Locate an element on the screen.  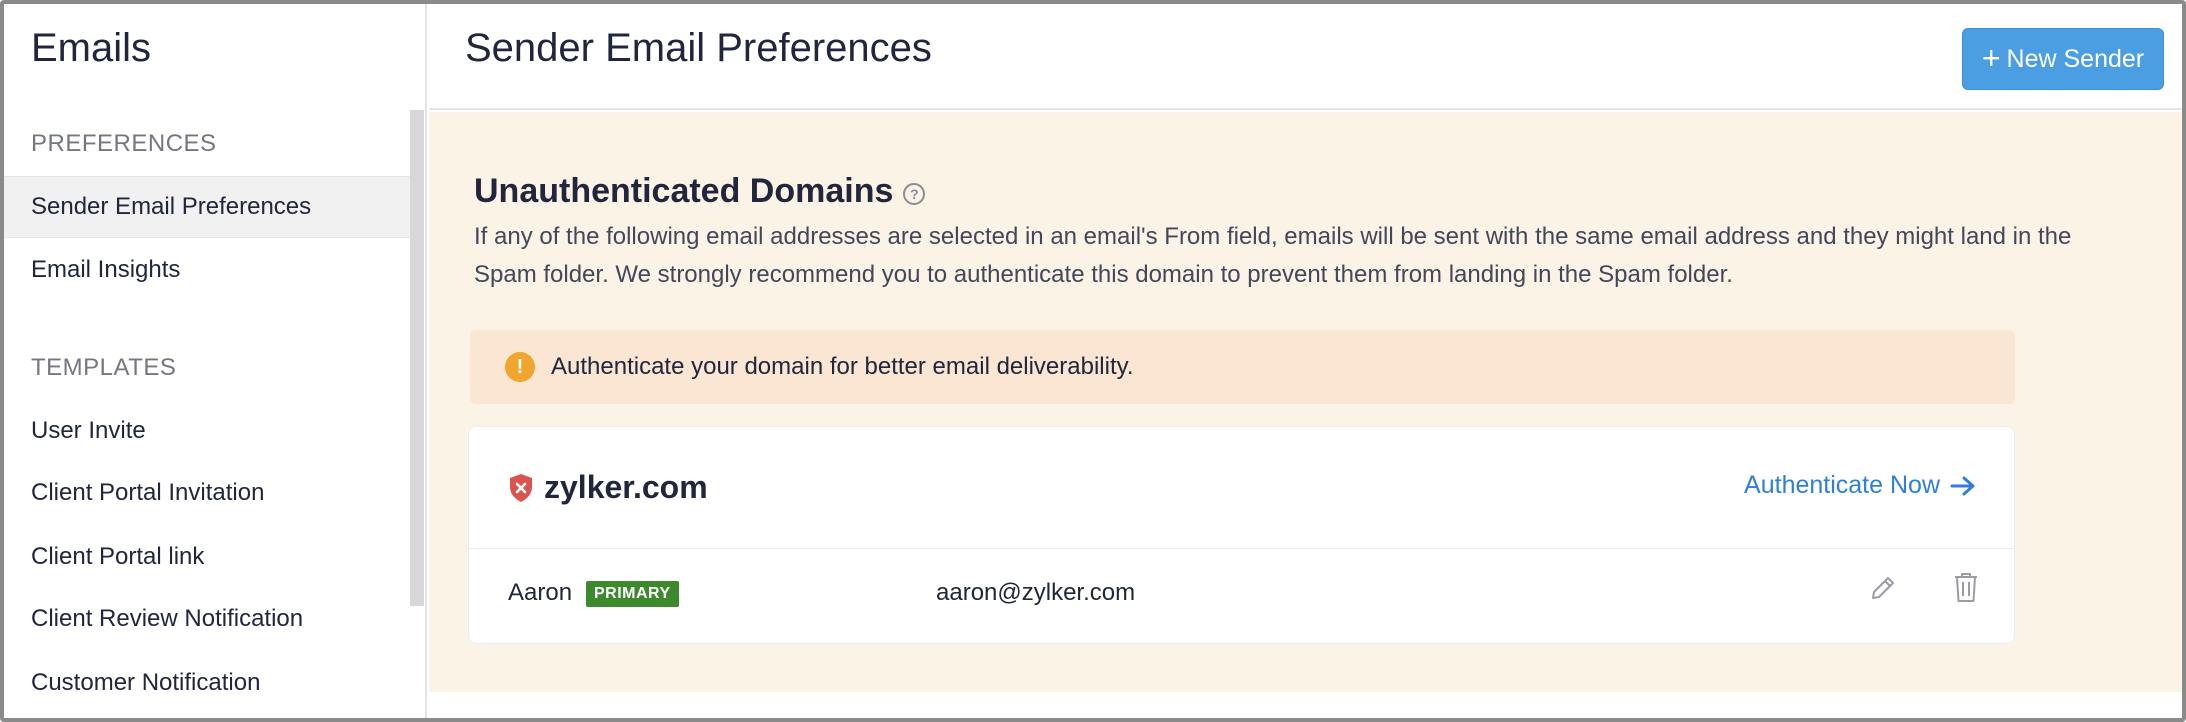
plus-icon: + is located at coordinates (1991, 57).